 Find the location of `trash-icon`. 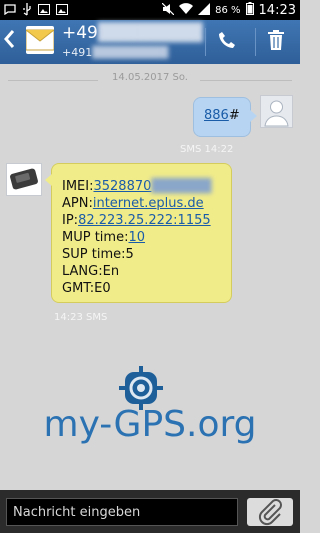

trash-icon is located at coordinates (276, 40).